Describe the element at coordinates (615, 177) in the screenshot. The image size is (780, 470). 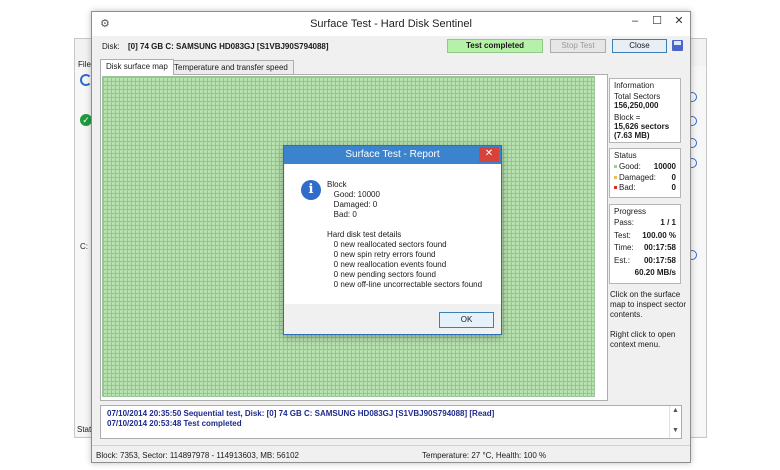
I see `damaged-color-swatch` at that location.